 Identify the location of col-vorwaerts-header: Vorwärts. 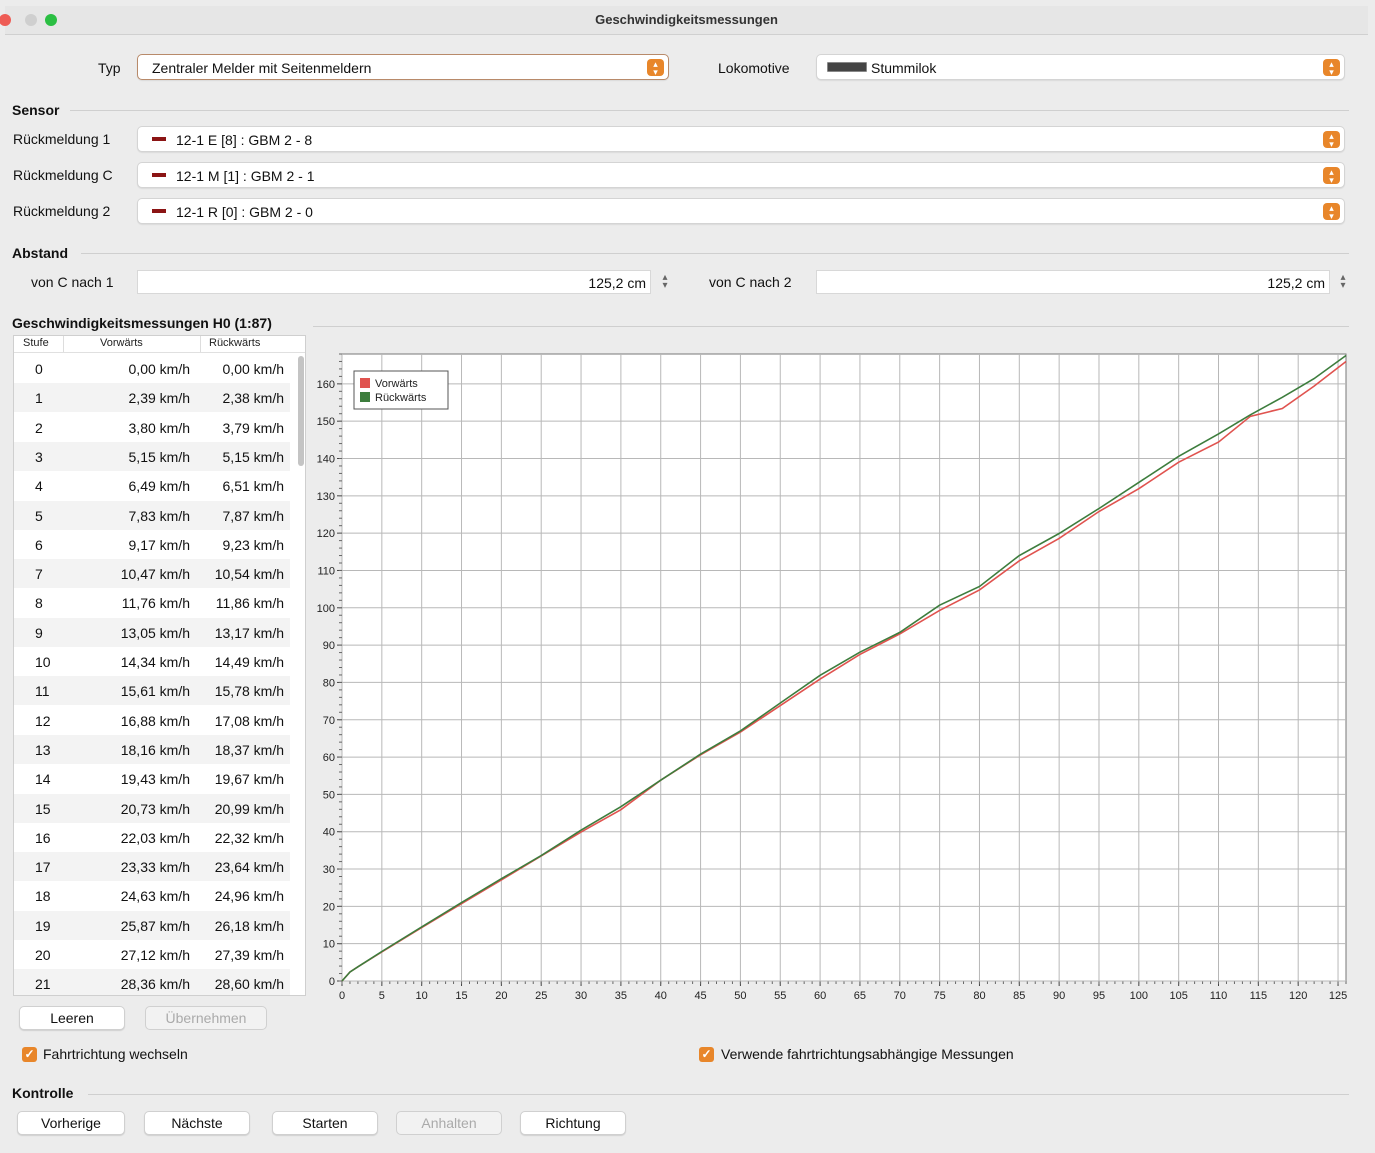
(121, 343).